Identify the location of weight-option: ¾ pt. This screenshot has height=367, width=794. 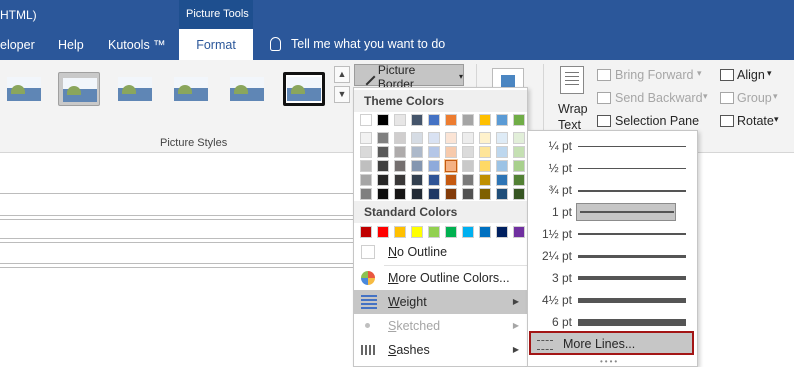
(612, 190).